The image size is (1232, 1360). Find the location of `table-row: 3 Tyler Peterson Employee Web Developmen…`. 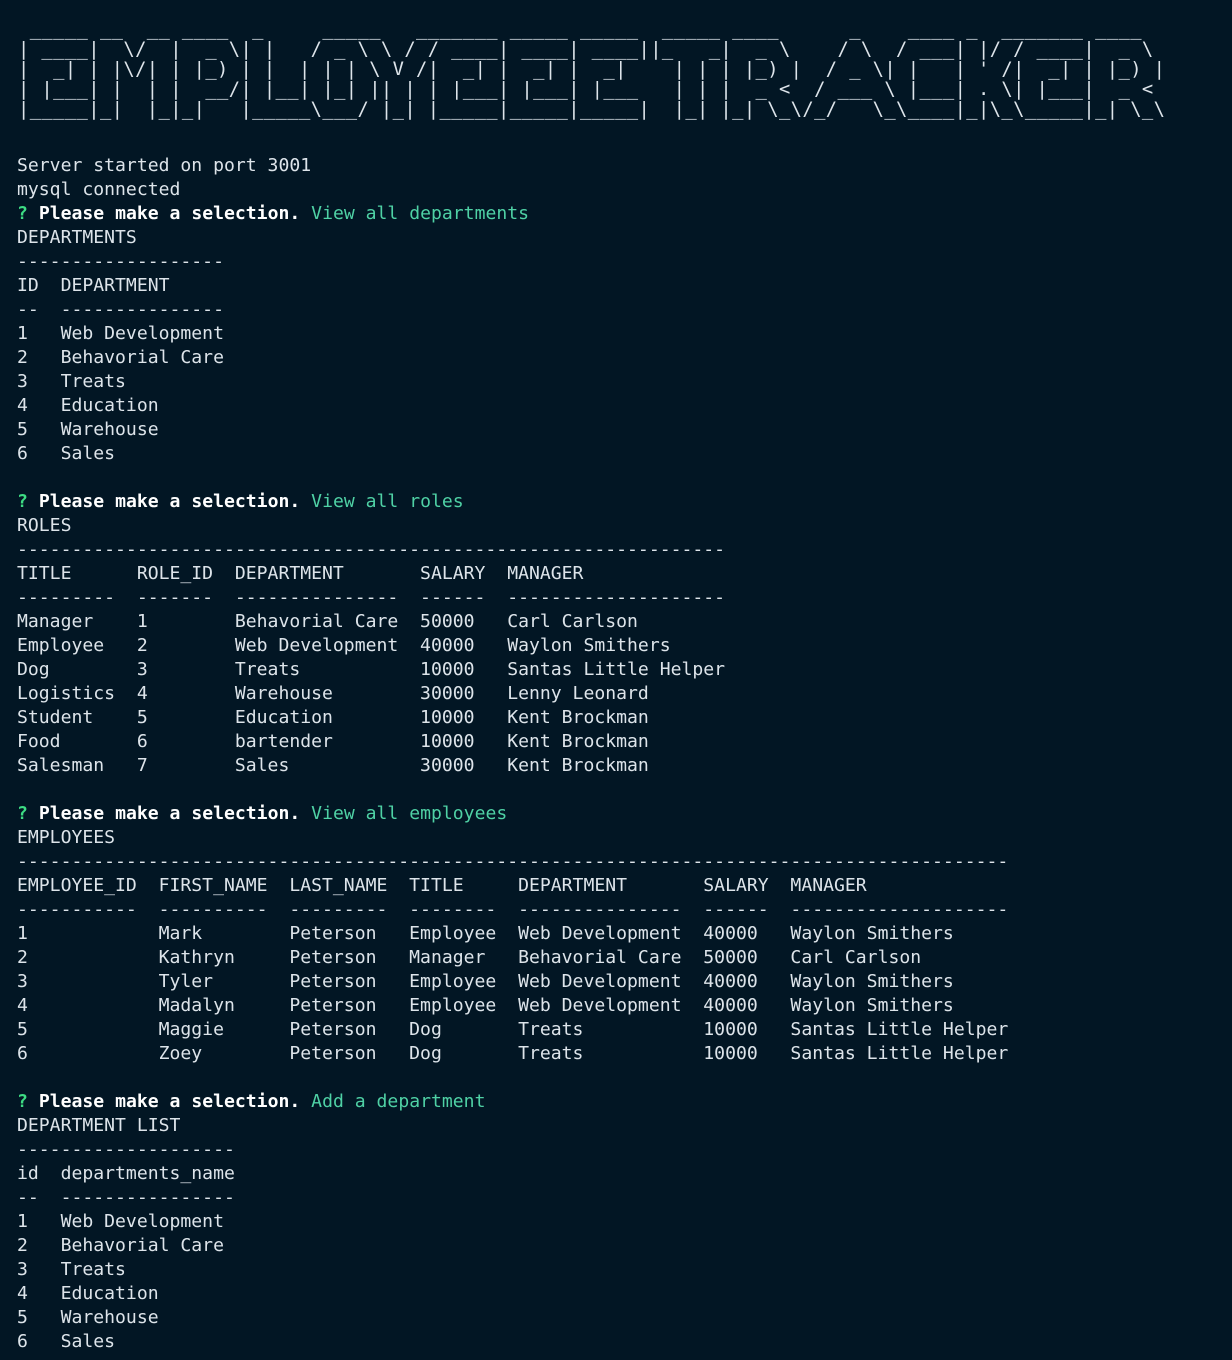

table-row: 3 Tyler Peterson Employee Web Developmen… is located at coordinates (485, 981).